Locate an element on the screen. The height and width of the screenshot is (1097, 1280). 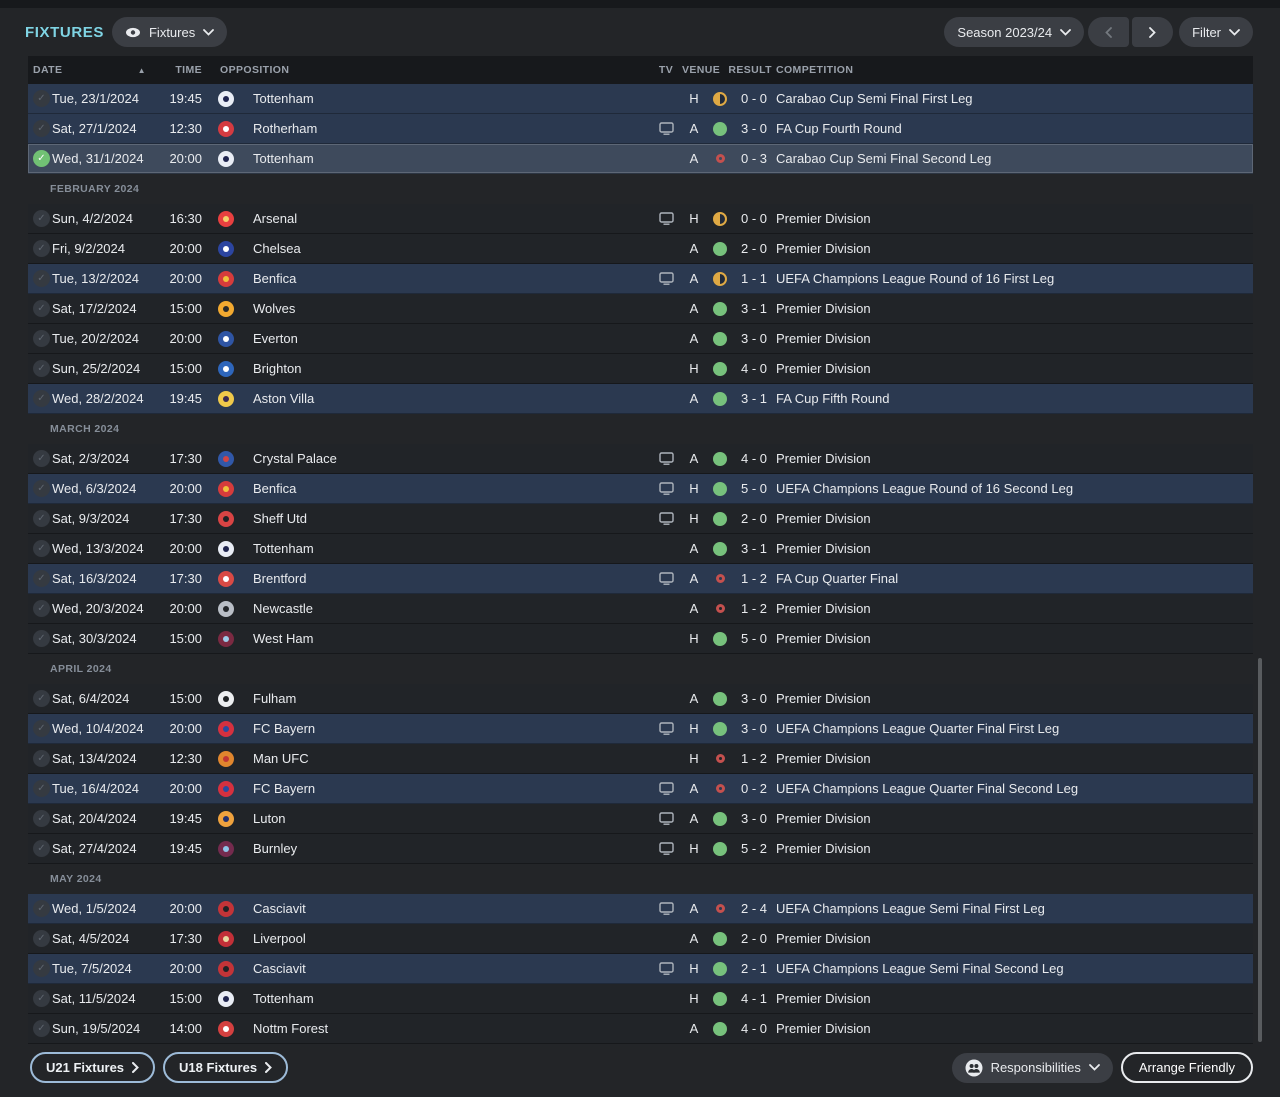
column-header-opposition: OPPOSITION is located at coordinates (426, 70).